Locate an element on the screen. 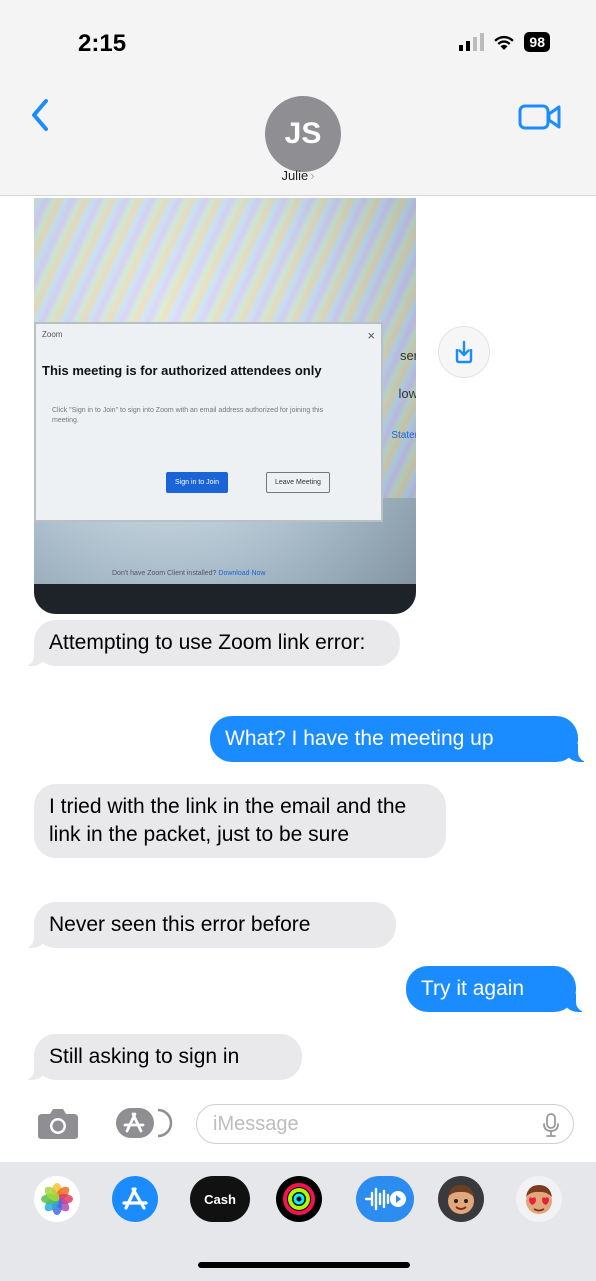 The image size is (596, 1281). sign-in-to-join-button: Sign in to Join is located at coordinates (197, 482).